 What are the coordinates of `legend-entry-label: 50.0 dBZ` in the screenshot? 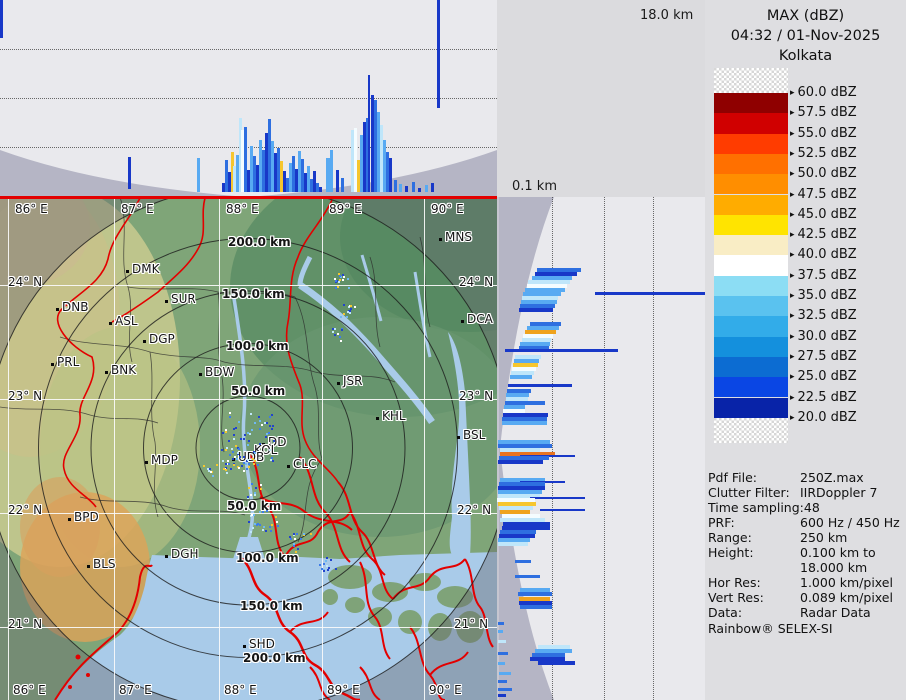 It's located at (827, 174).